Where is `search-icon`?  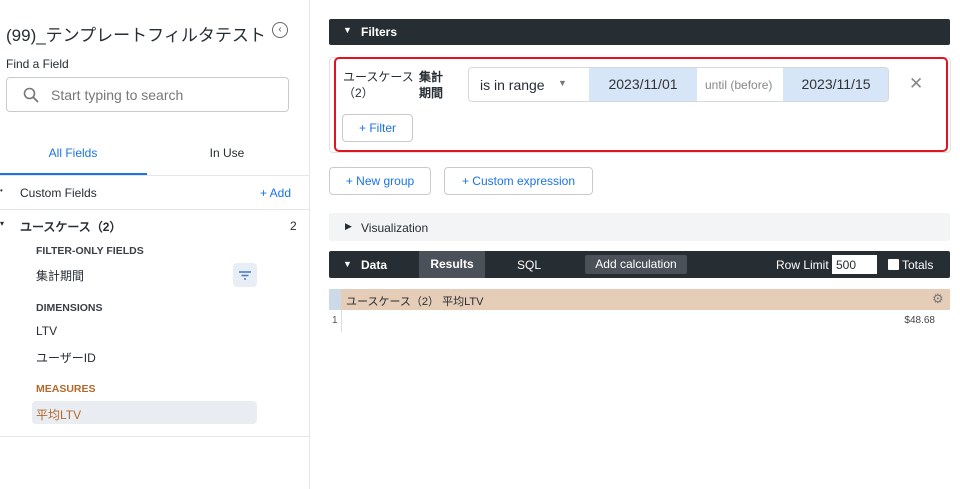 search-icon is located at coordinates (31, 95).